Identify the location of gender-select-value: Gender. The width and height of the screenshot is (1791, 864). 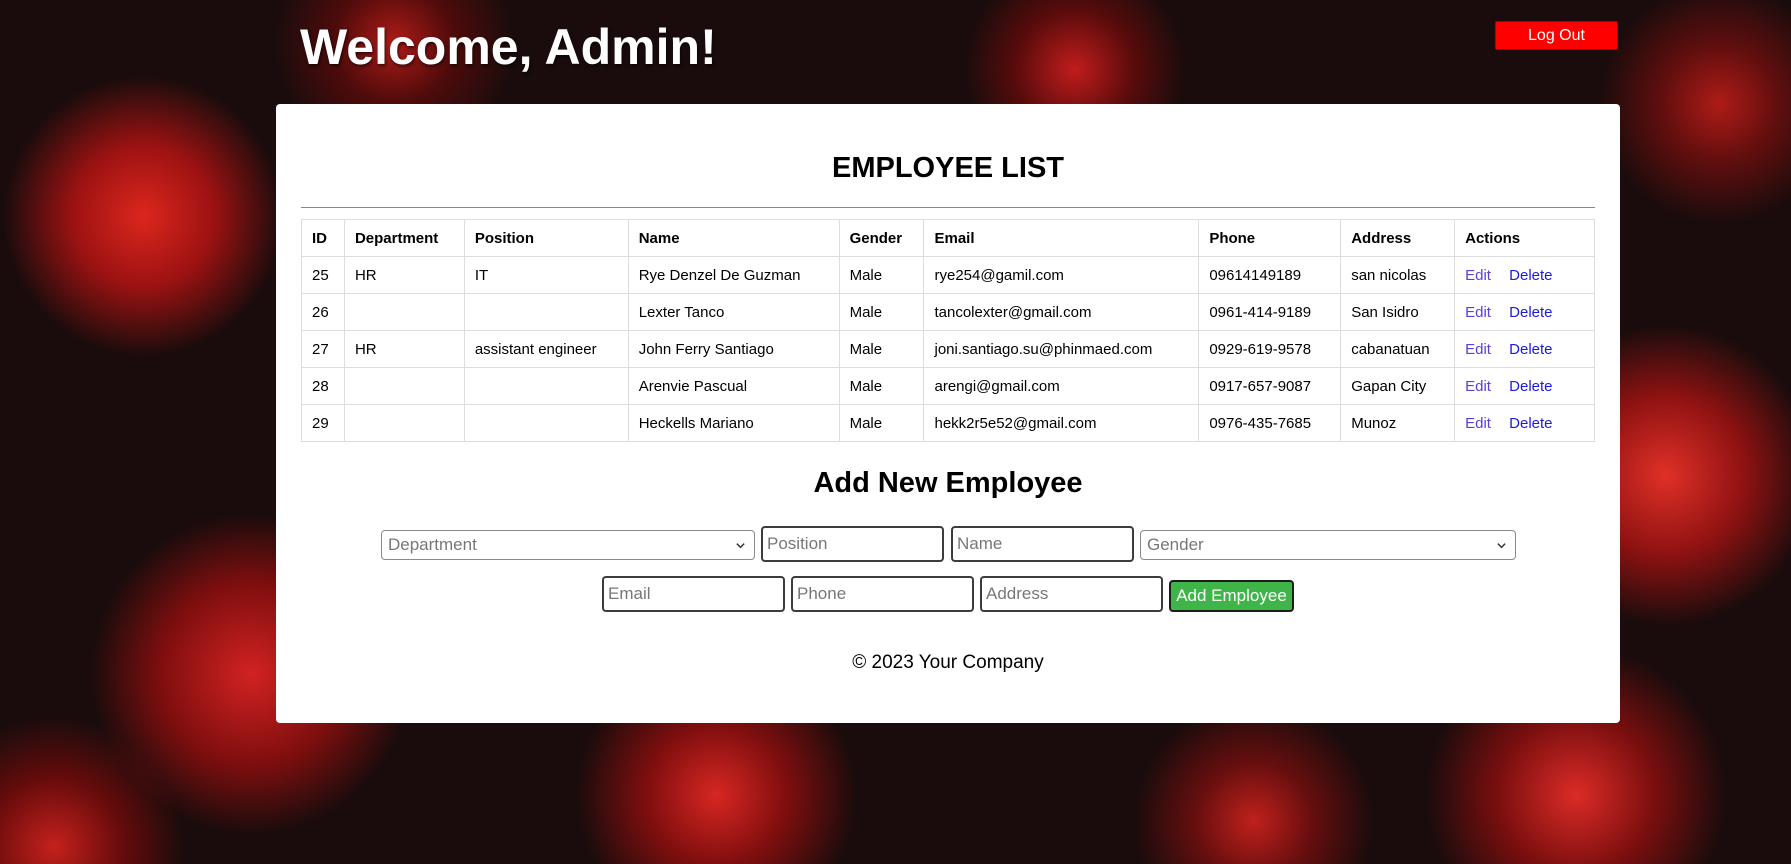
(1175, 544).